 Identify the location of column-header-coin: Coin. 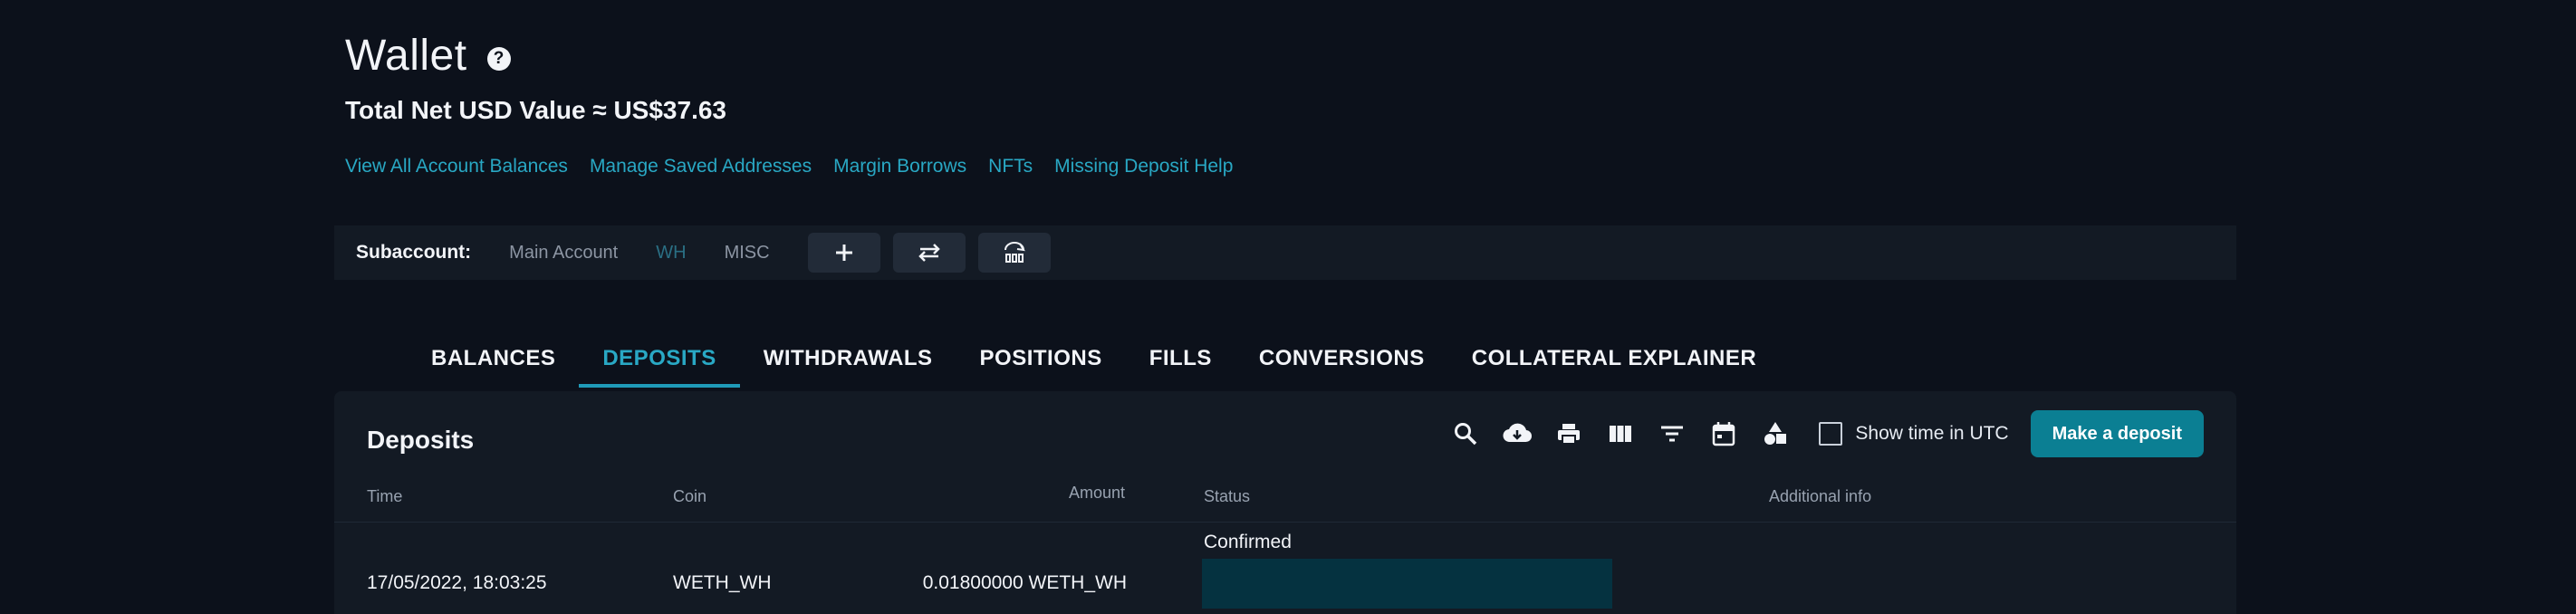
(689, 497).